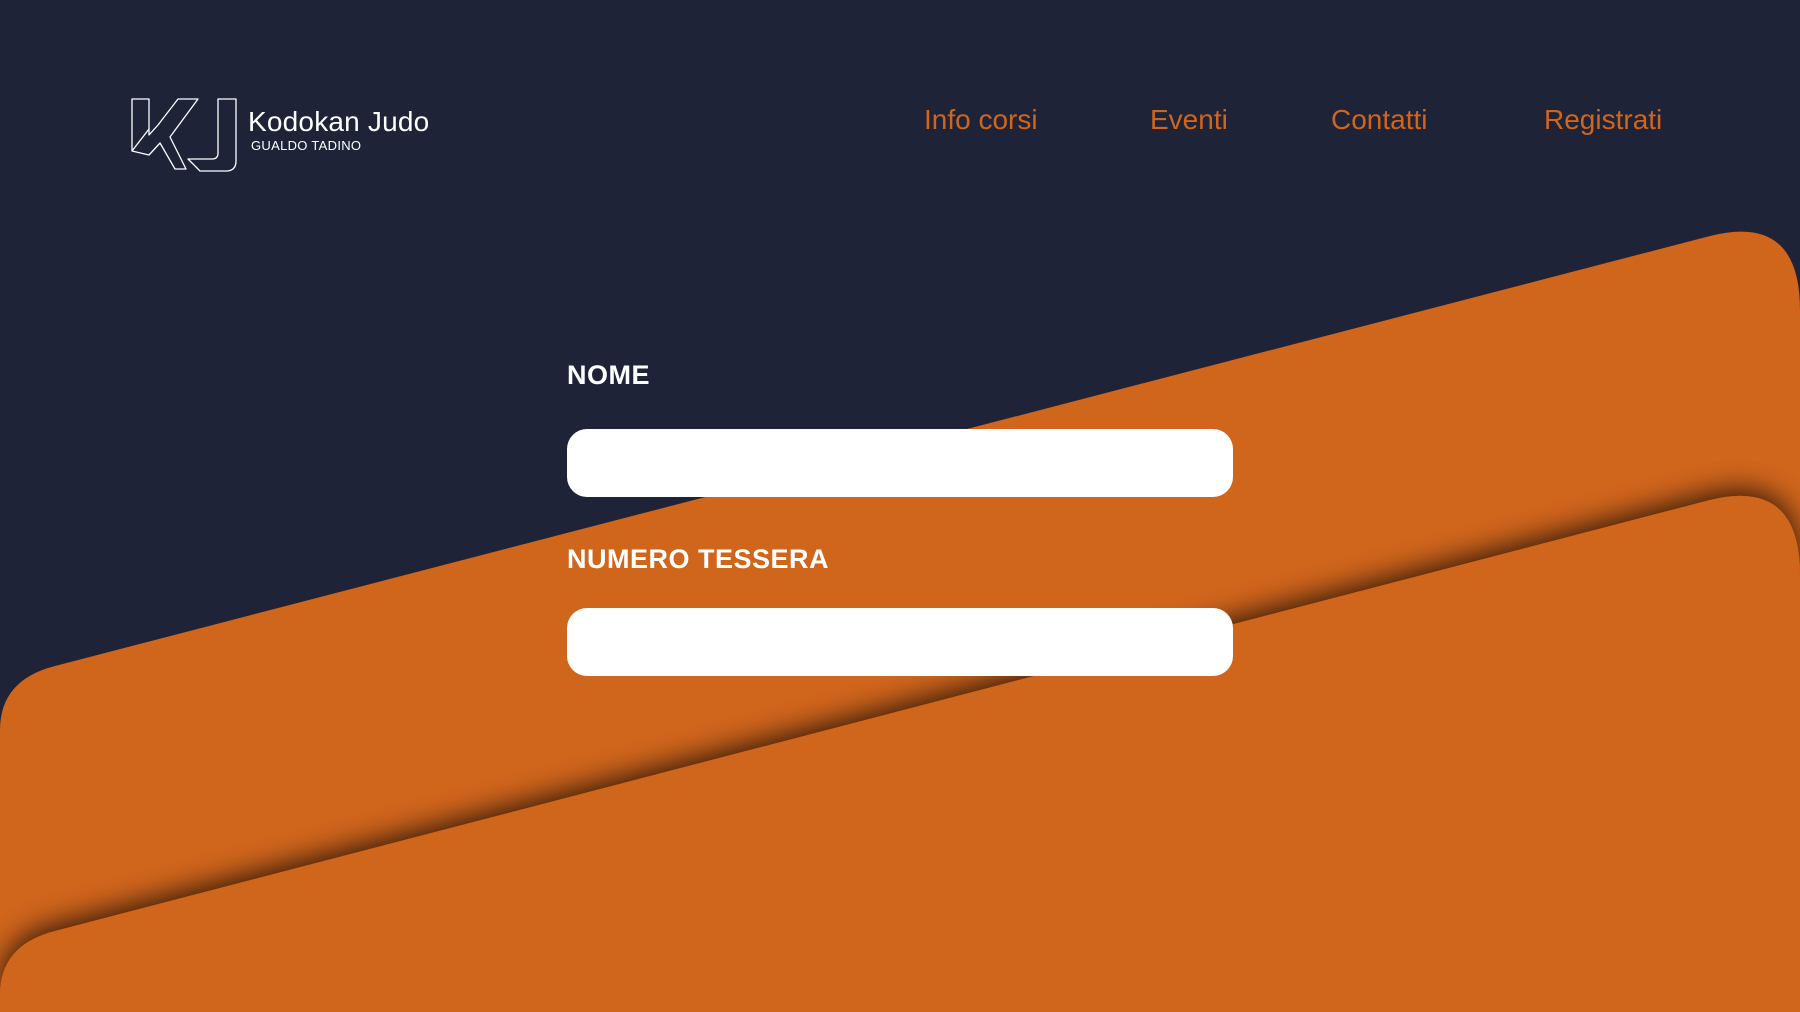  Describe the element at coordinates (981, 120) in the screenshot. I see `nav-info-corsi: Info corsi` at that location.